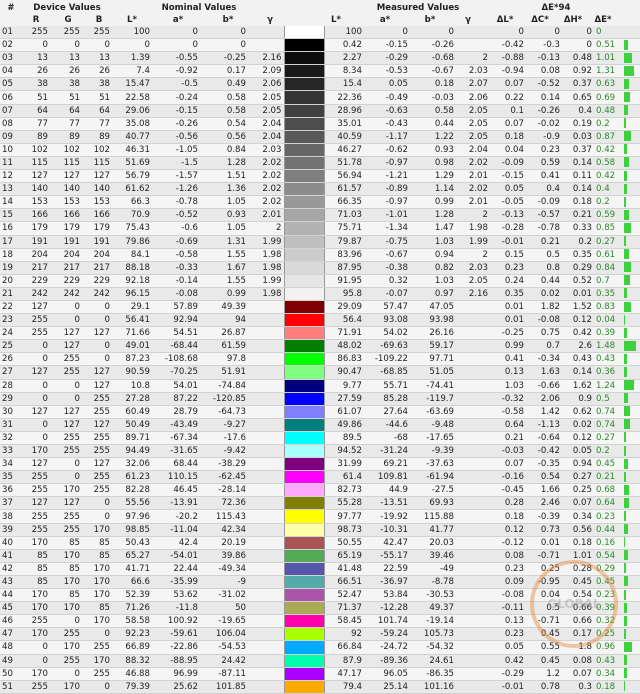  I want to click on row-index: 05, so click(11, 84).